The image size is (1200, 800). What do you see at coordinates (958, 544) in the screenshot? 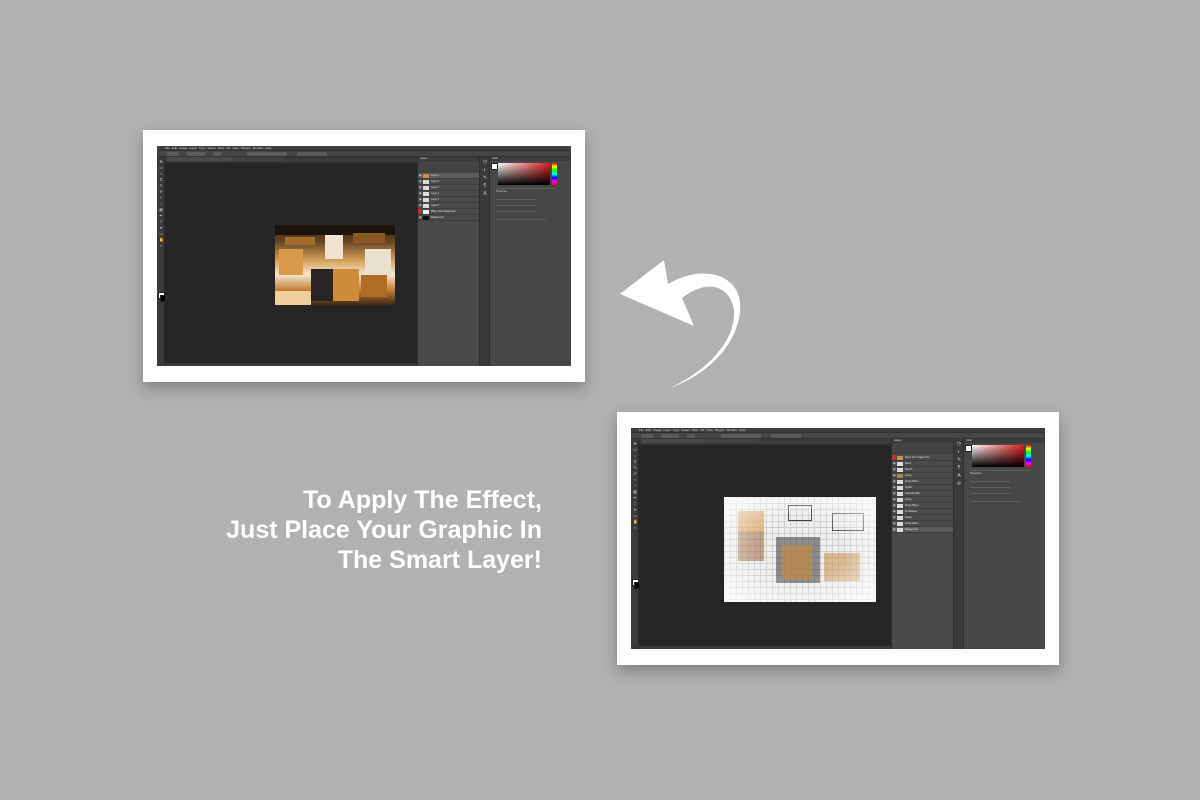
I see `panel-icon-strip: ◷ ◐ ✎ ¶ A ✣` at bounding box center [958, 544].